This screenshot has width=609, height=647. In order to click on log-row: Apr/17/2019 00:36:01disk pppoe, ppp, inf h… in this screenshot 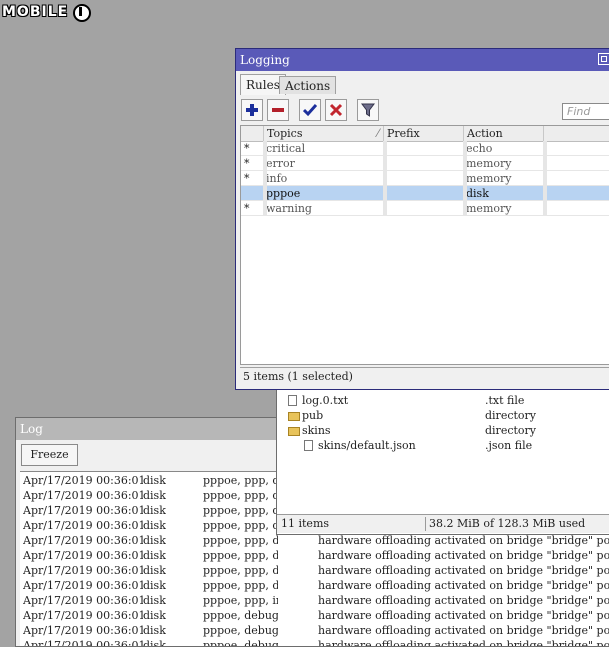, I will do `click(314, 600)`.